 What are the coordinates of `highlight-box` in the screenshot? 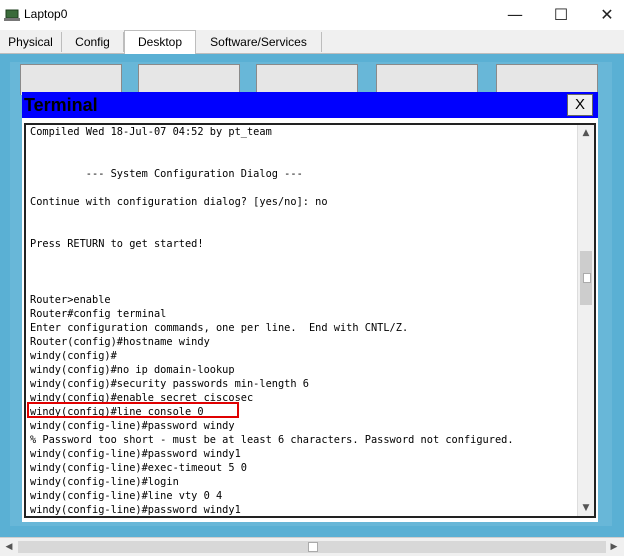 It's located at (133, 410).